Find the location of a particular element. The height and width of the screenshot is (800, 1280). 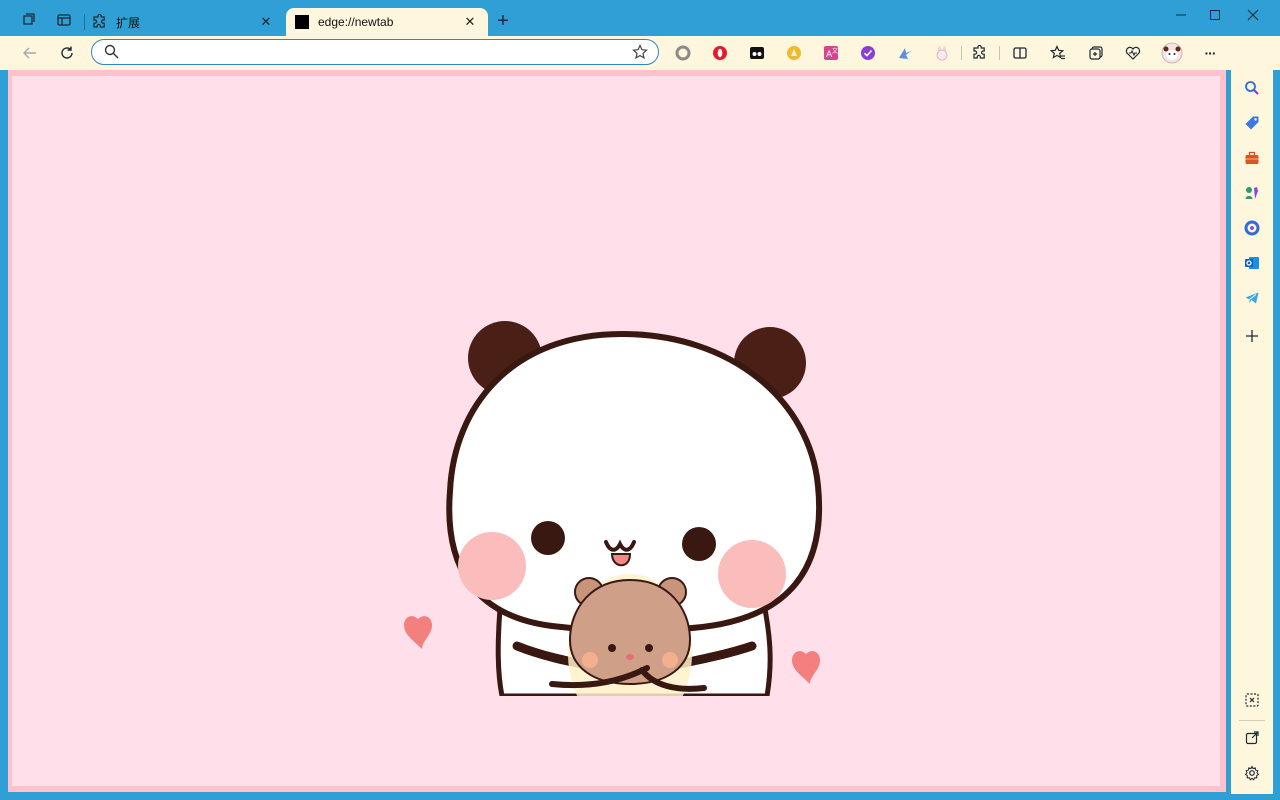

purple-check-extension-icon is located at coordinates (868, 53).